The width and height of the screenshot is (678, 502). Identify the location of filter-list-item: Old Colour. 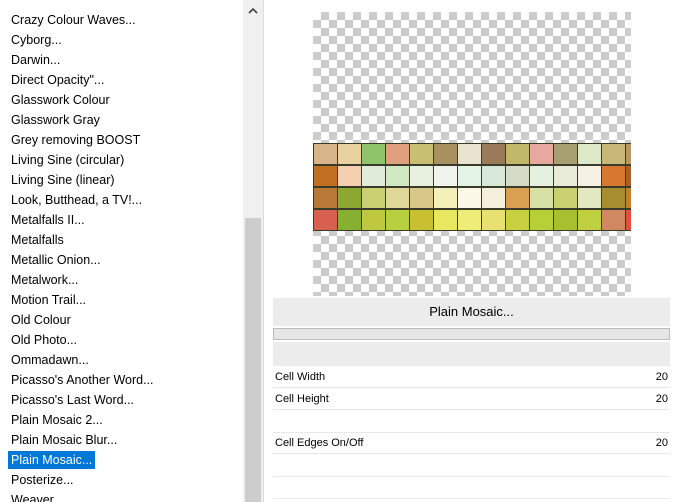
(41, 320).